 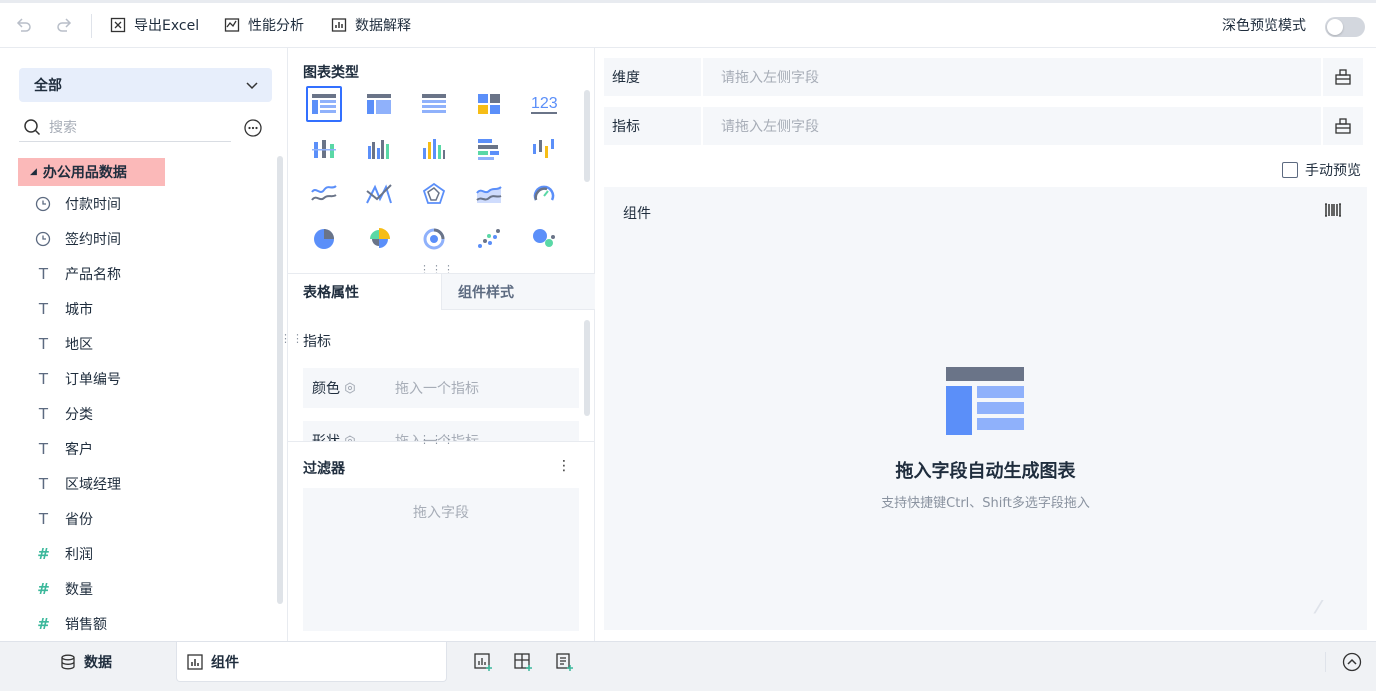 I want to click on gauge-chart-icon, so click(x=544, y=194).